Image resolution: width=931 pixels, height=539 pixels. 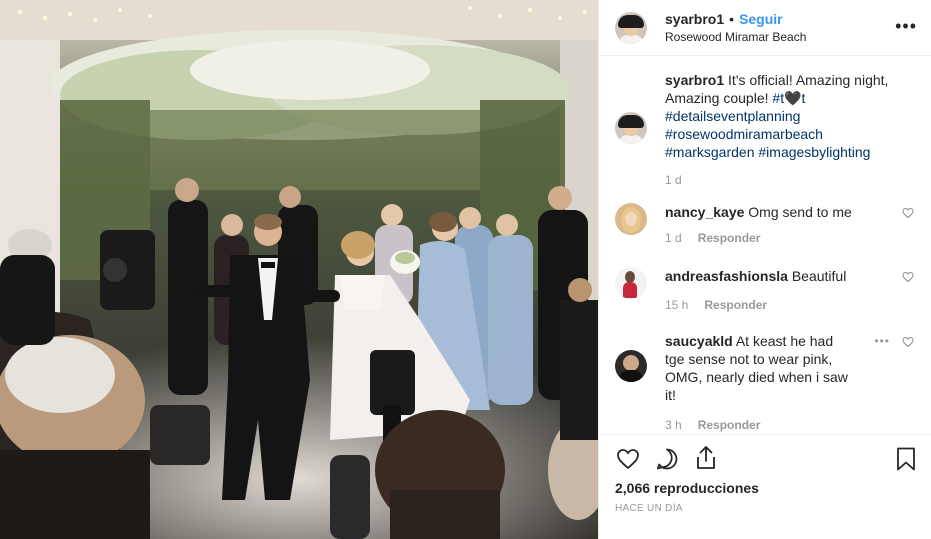 I want to click on caption-time: 1 d, so click(x=673, y=180).